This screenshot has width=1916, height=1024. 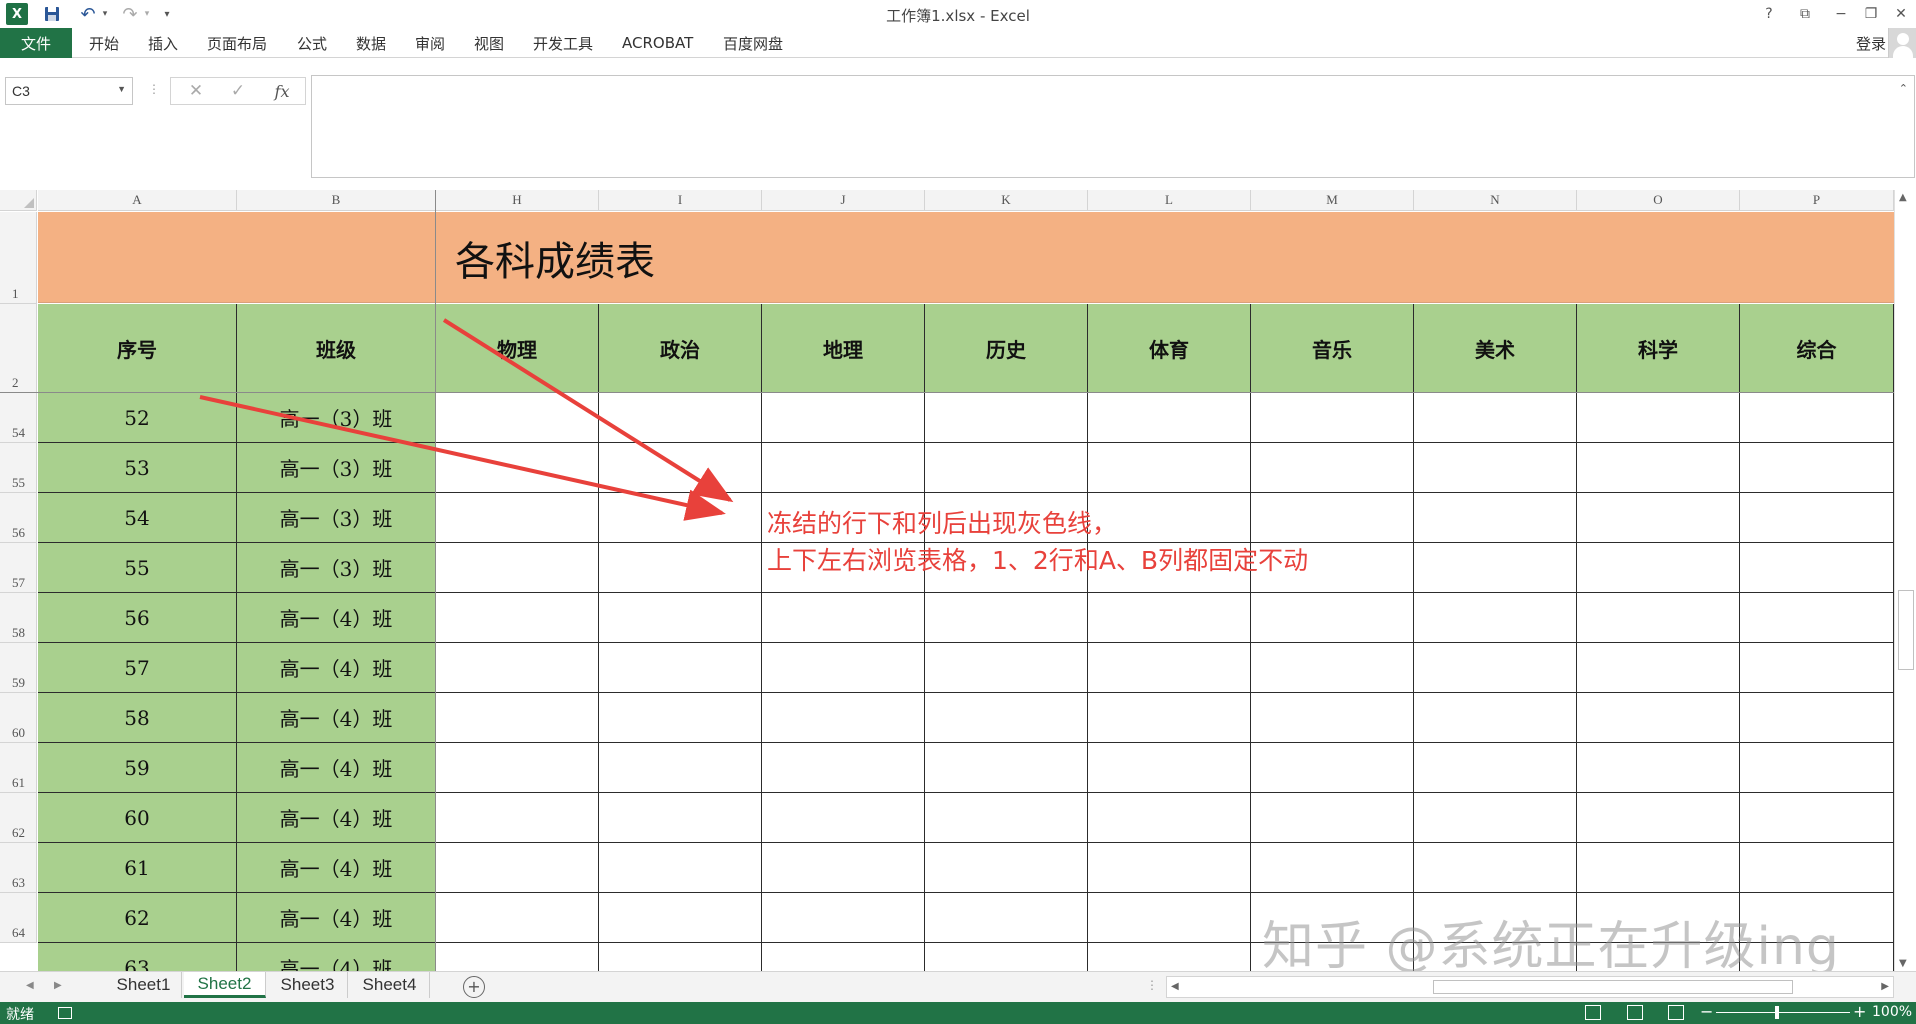 What do you see at coordinates (1903, 963) in the screenshot?
I see `scroll-down-icon: ▼` at bounding box center [1903, 963].